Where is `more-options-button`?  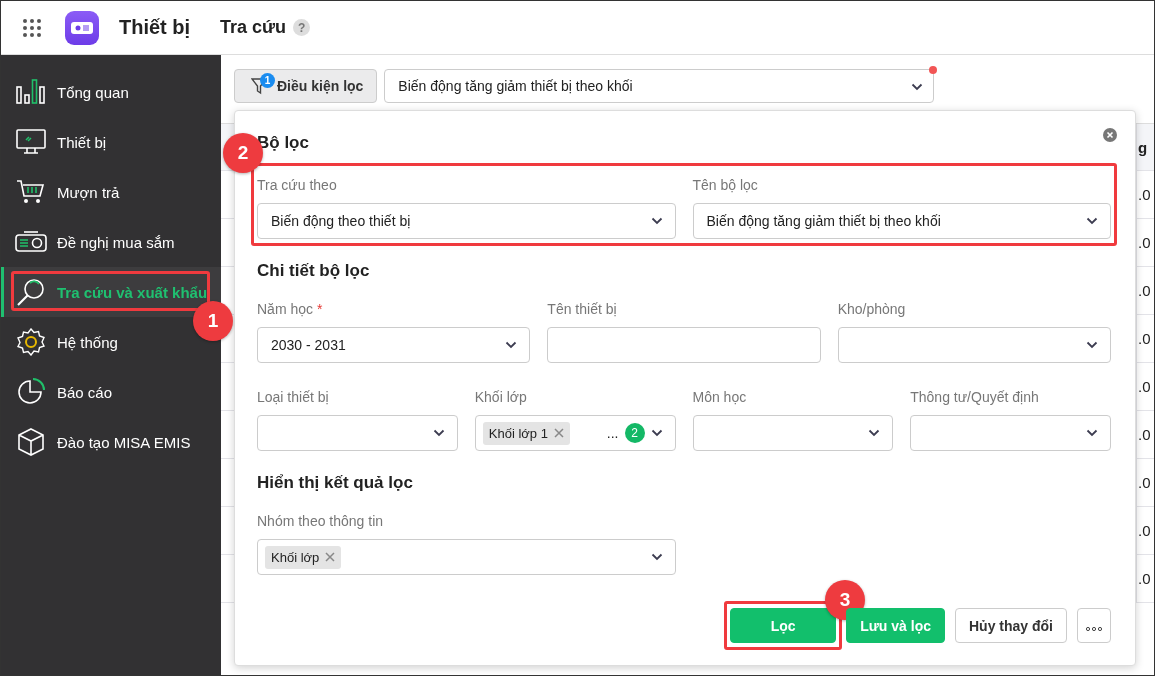 more-options-button is located at coordinates (1094, 625).